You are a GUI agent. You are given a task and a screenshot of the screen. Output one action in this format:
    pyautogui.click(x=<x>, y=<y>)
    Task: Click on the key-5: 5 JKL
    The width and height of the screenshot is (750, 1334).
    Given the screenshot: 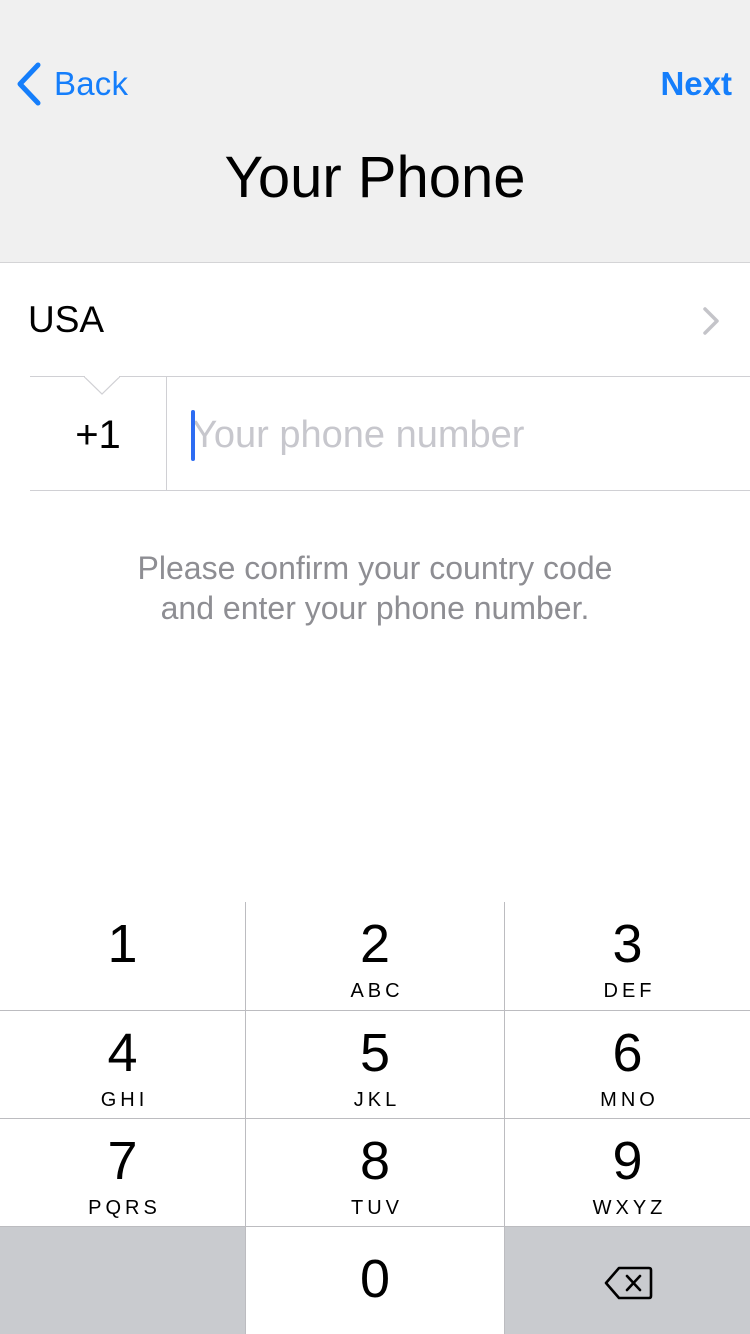 What is the action you would take?
    pyautogui.click(x=375, y=1064)
    